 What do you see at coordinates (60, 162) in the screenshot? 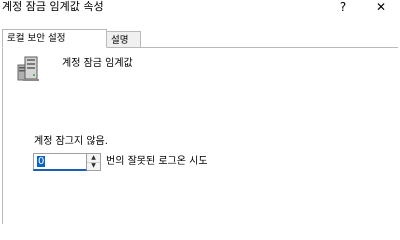
I see `threshold-input: 0` at bounding box center [60, 162].